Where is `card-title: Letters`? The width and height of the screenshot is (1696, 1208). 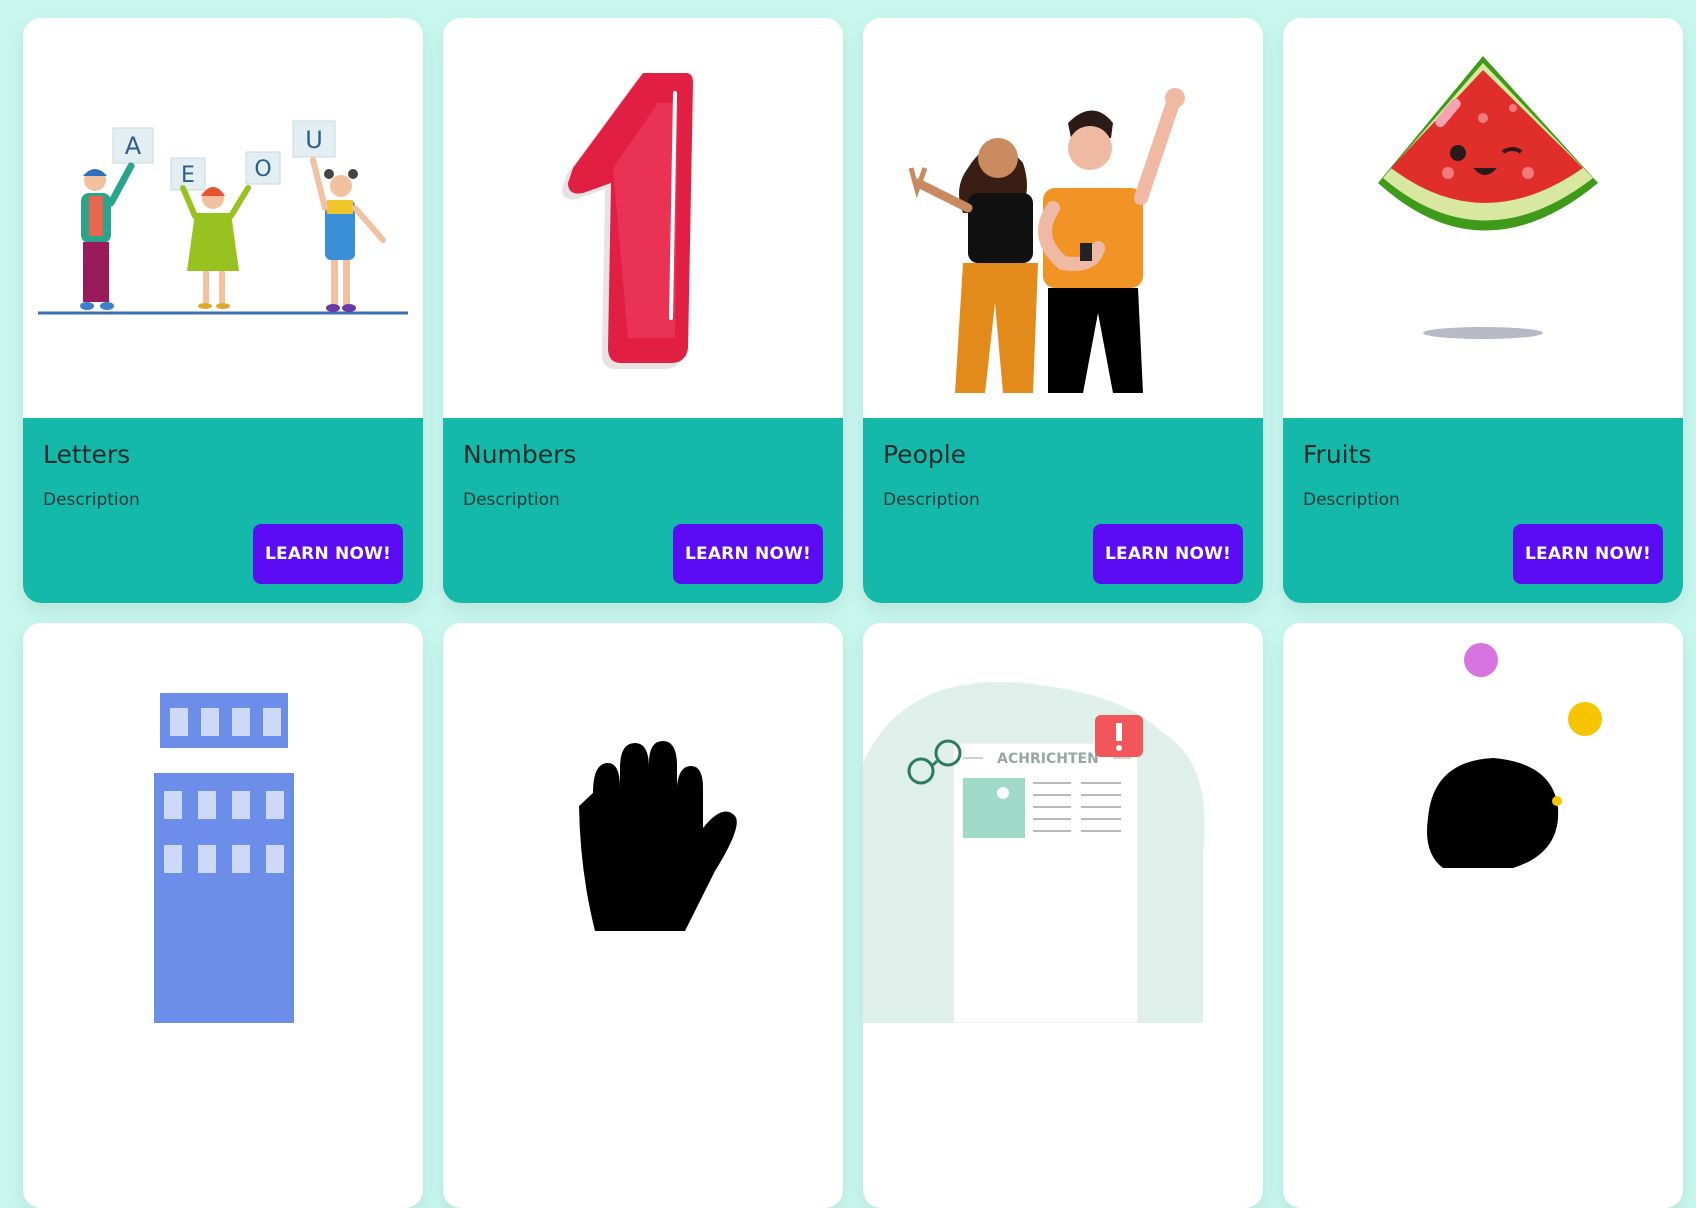
card-title: Letters is located at coordinates (87, 454).